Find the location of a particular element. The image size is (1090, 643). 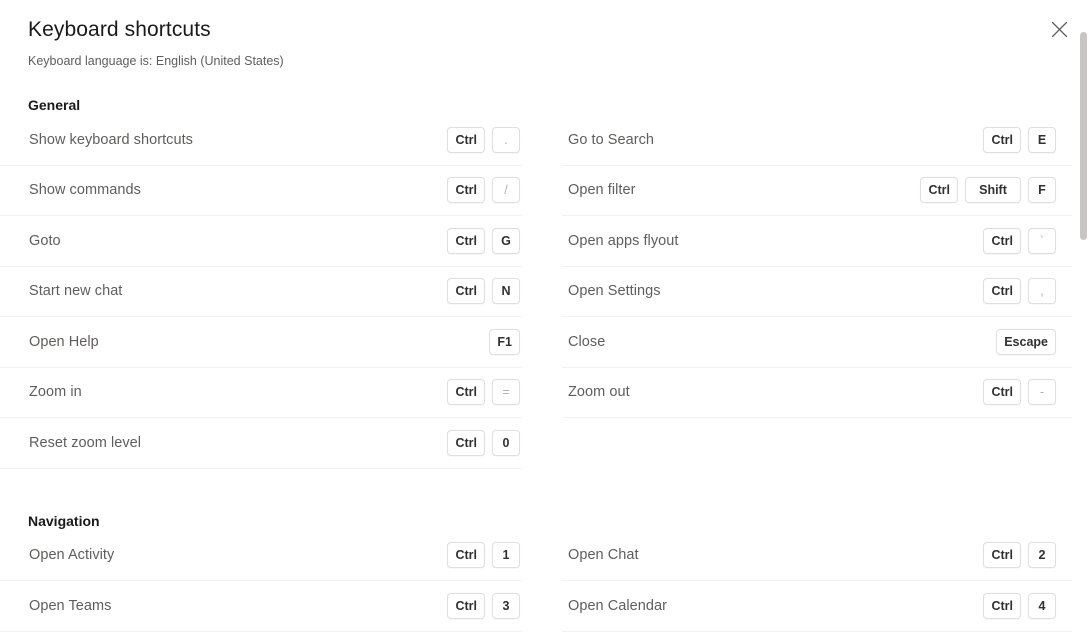

key-chip: F1 is located at coordinates (504, 341).